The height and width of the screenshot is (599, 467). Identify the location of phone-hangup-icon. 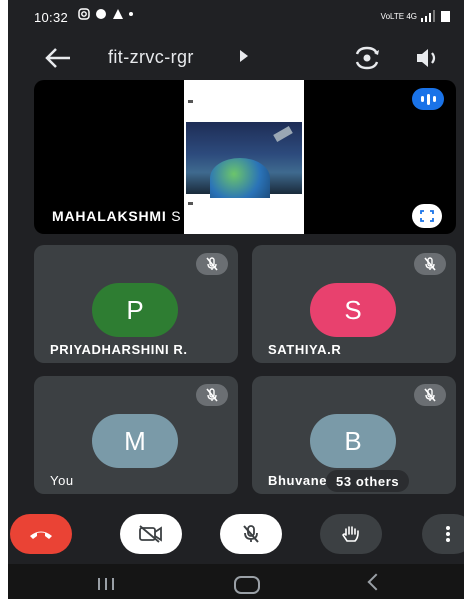
(41, 535).